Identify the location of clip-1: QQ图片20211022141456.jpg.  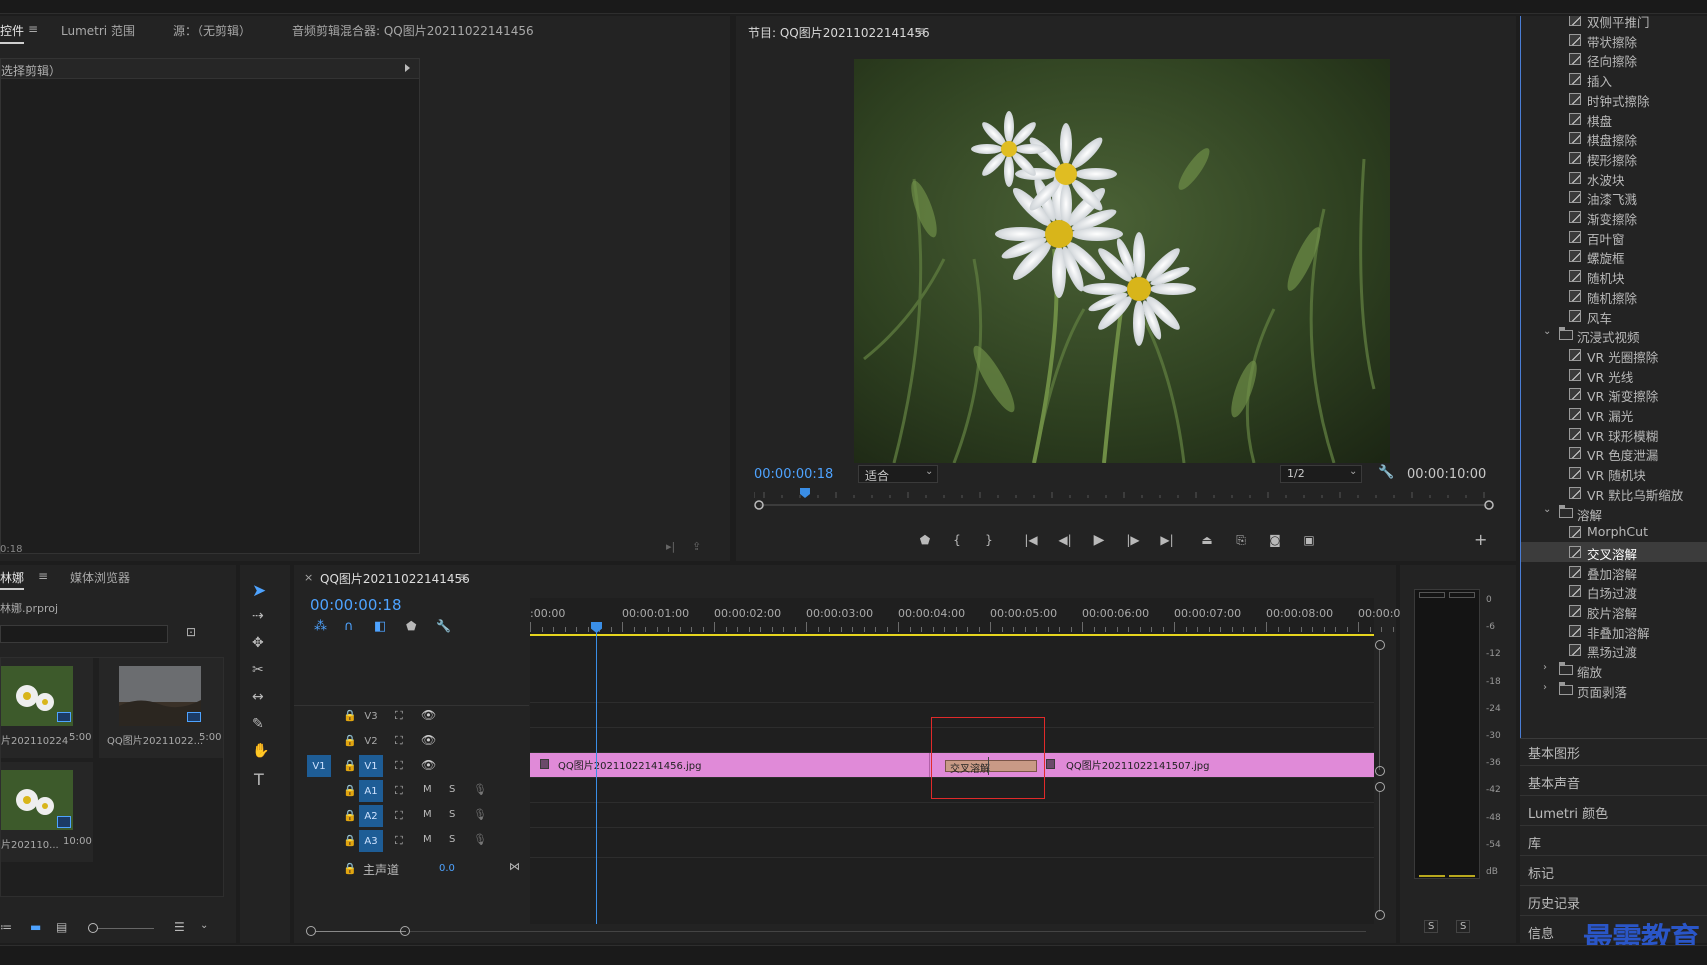
(730, 765).